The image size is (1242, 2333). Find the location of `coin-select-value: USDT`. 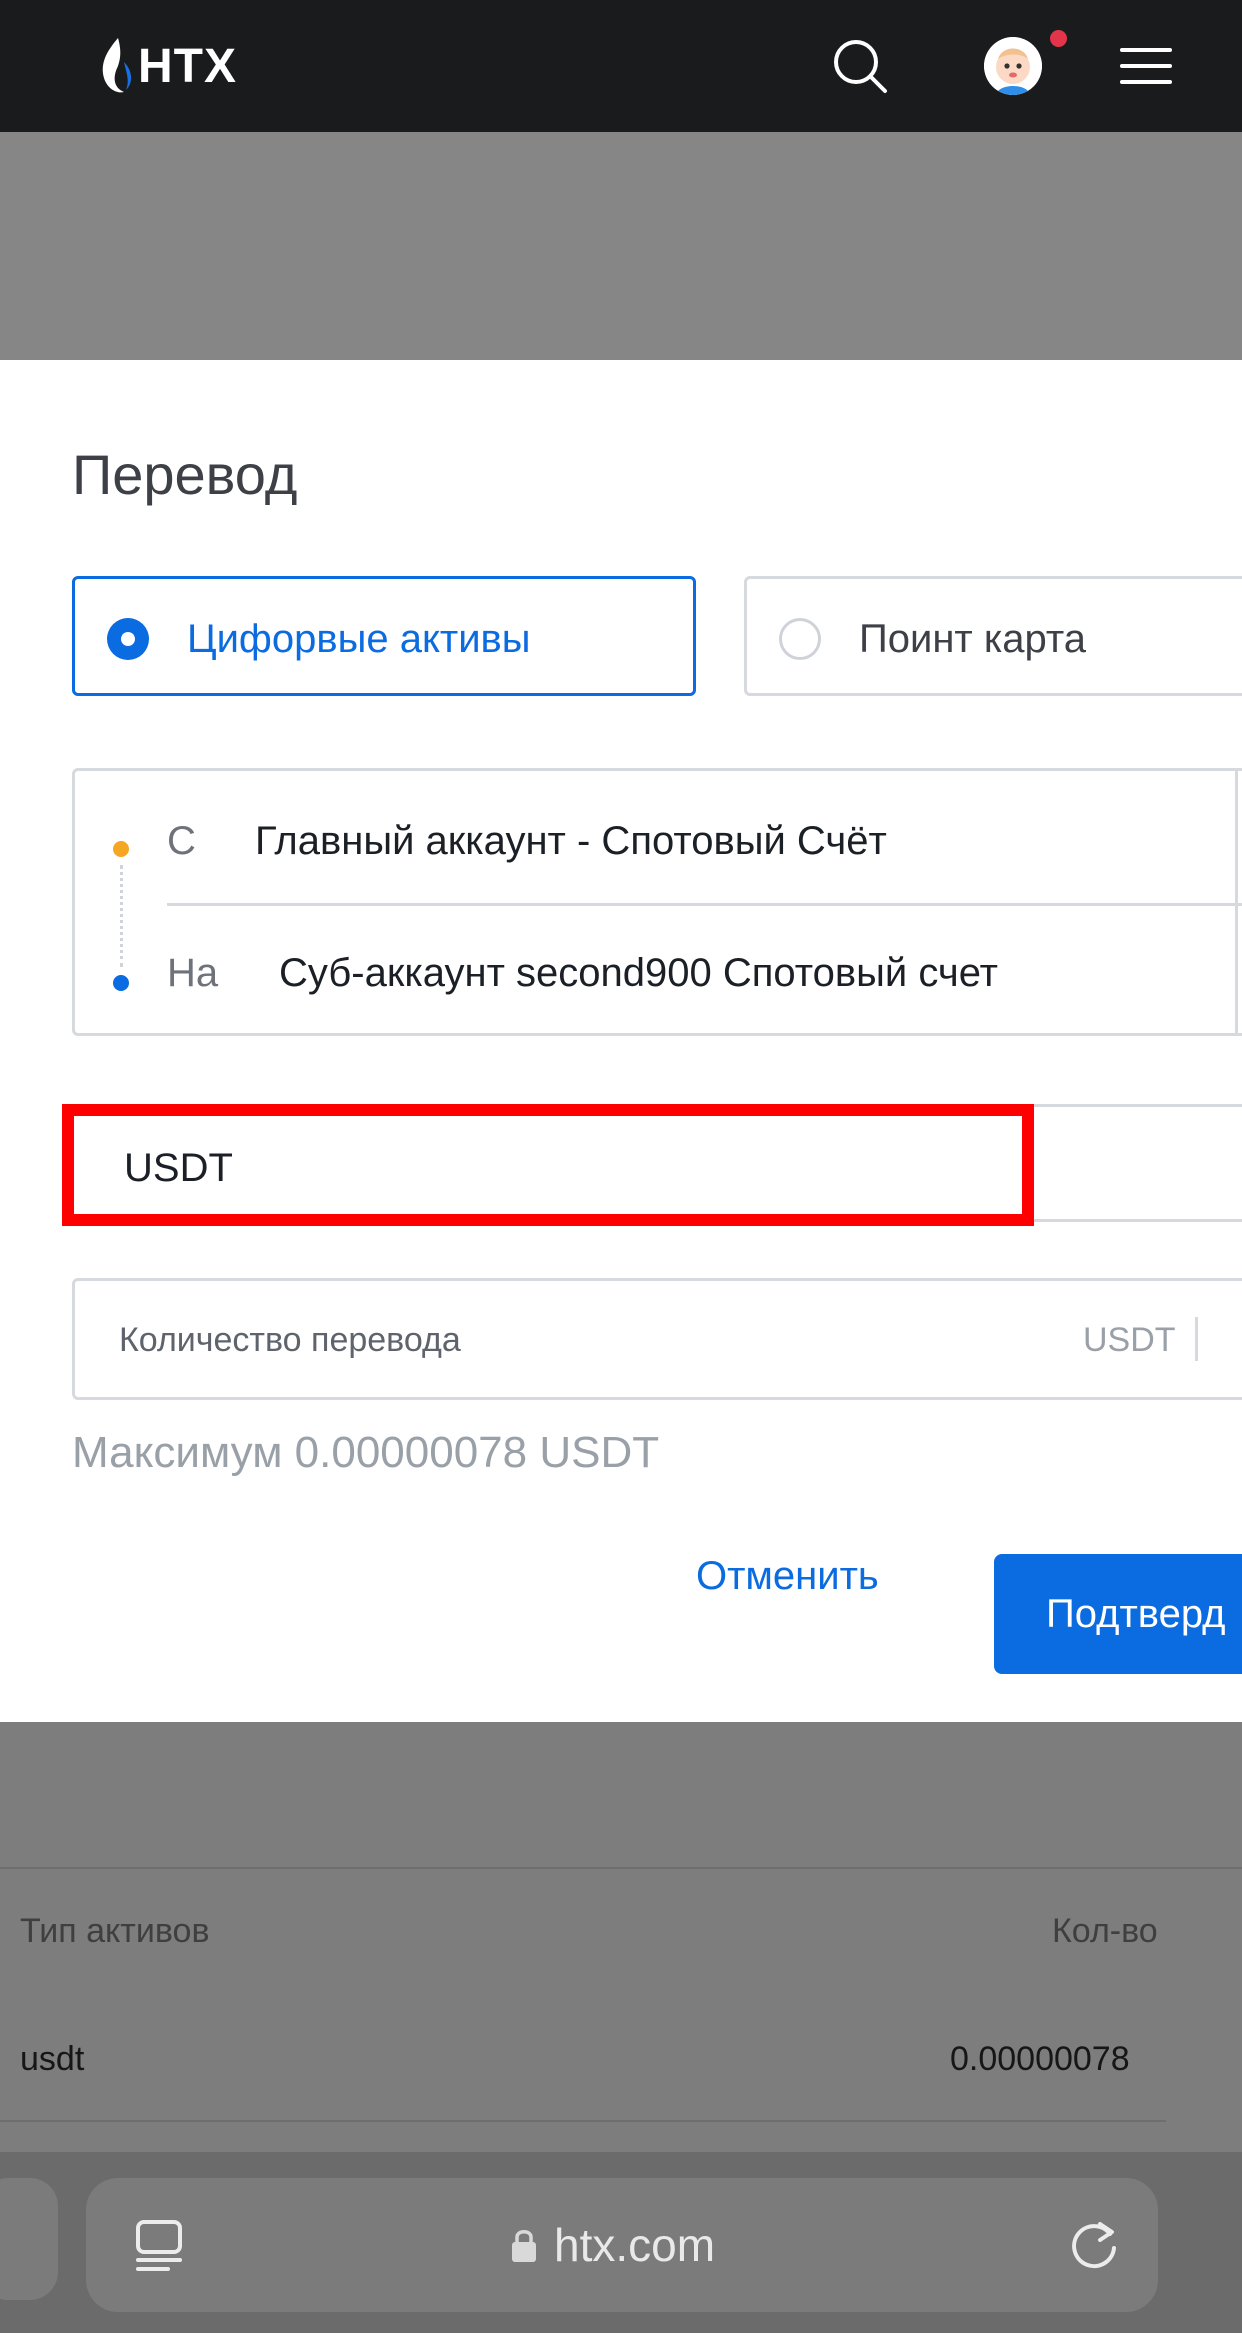

coin-select-value: USDT is located at coordinates (178, 1168).